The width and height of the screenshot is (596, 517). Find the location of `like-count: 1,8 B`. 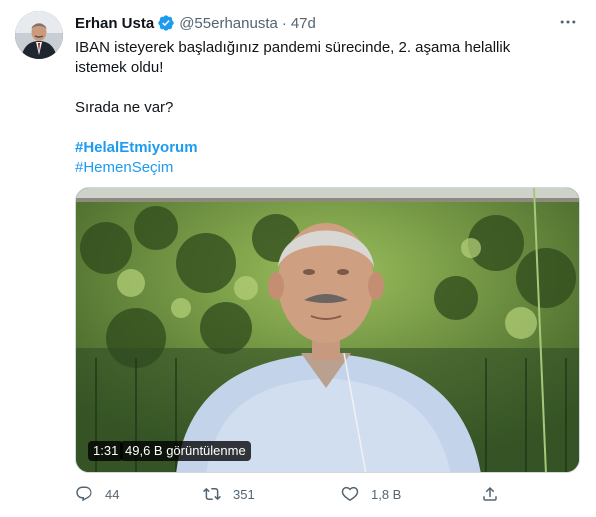

like-count: 1,8 B is located at coordinates (386, 494).